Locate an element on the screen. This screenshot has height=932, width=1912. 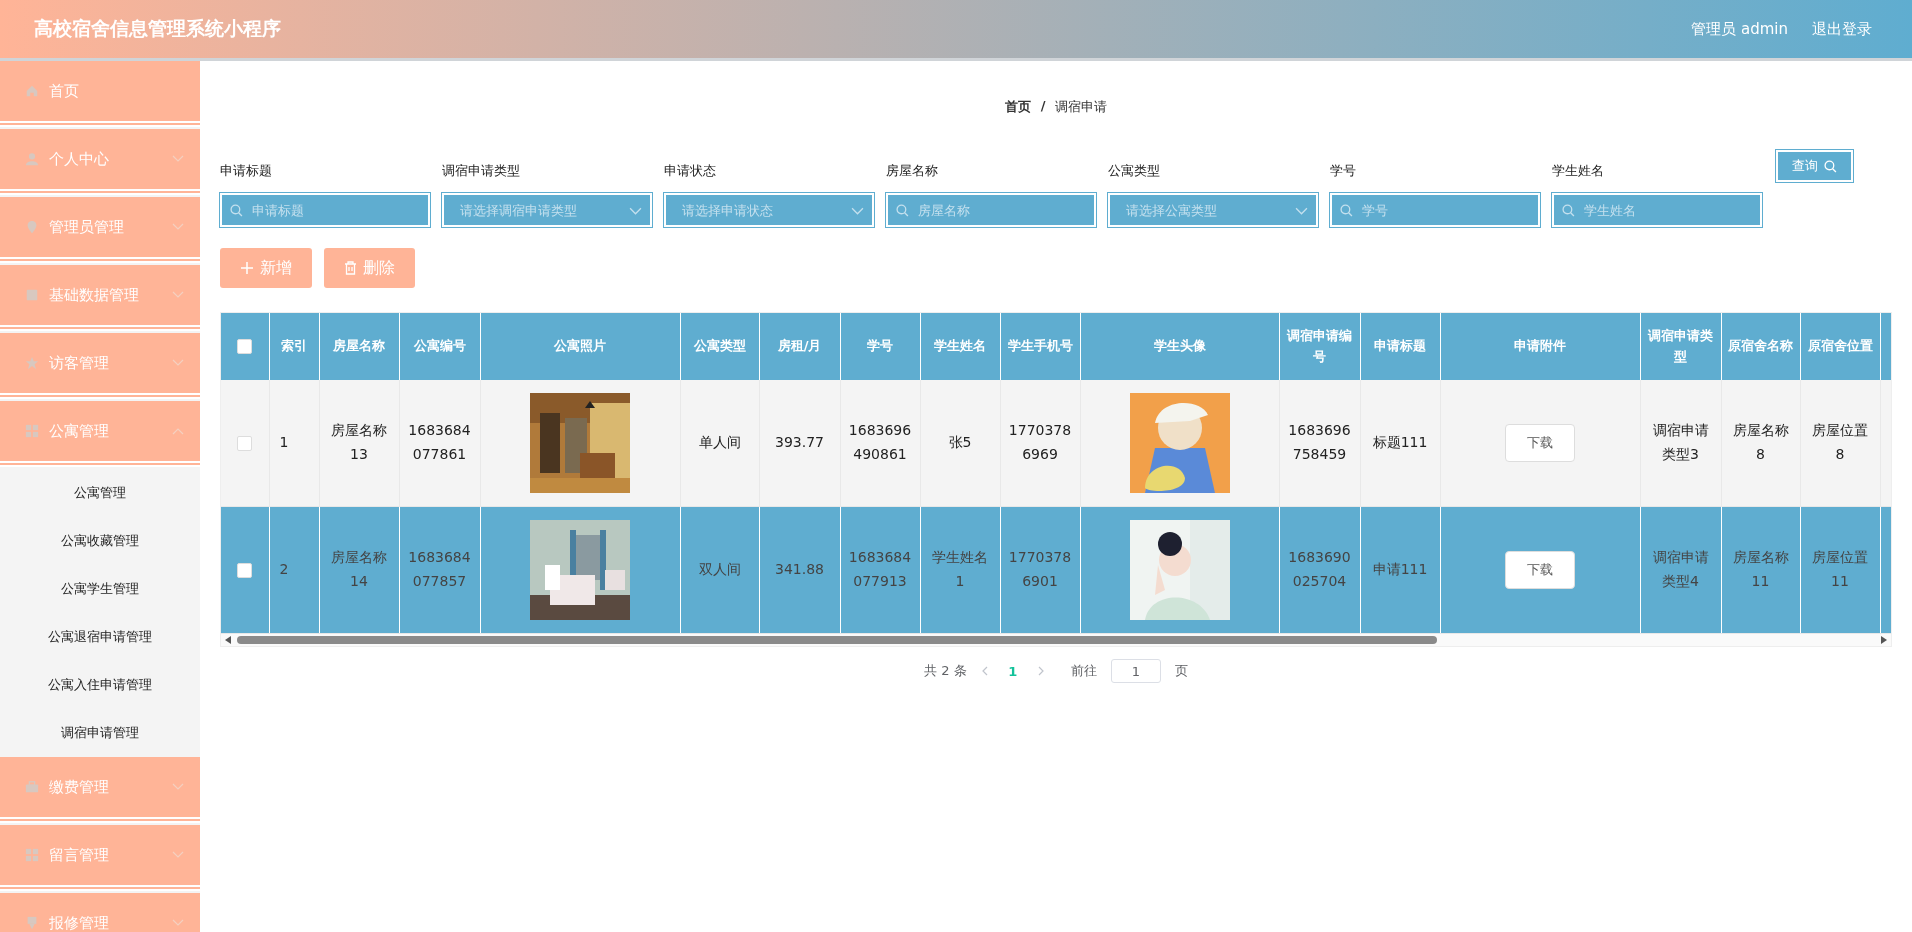
goto-label: 前往 is located at coordinates (1083, 671).